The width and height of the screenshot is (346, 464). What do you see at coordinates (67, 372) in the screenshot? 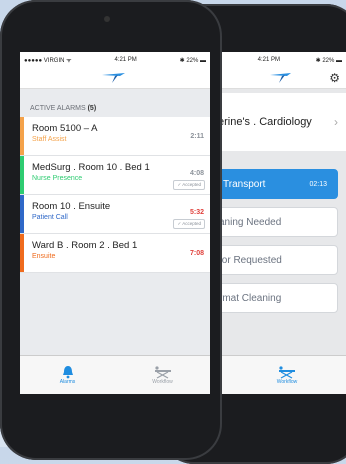
I see `bell-icon` at bounding box center [67, 372].